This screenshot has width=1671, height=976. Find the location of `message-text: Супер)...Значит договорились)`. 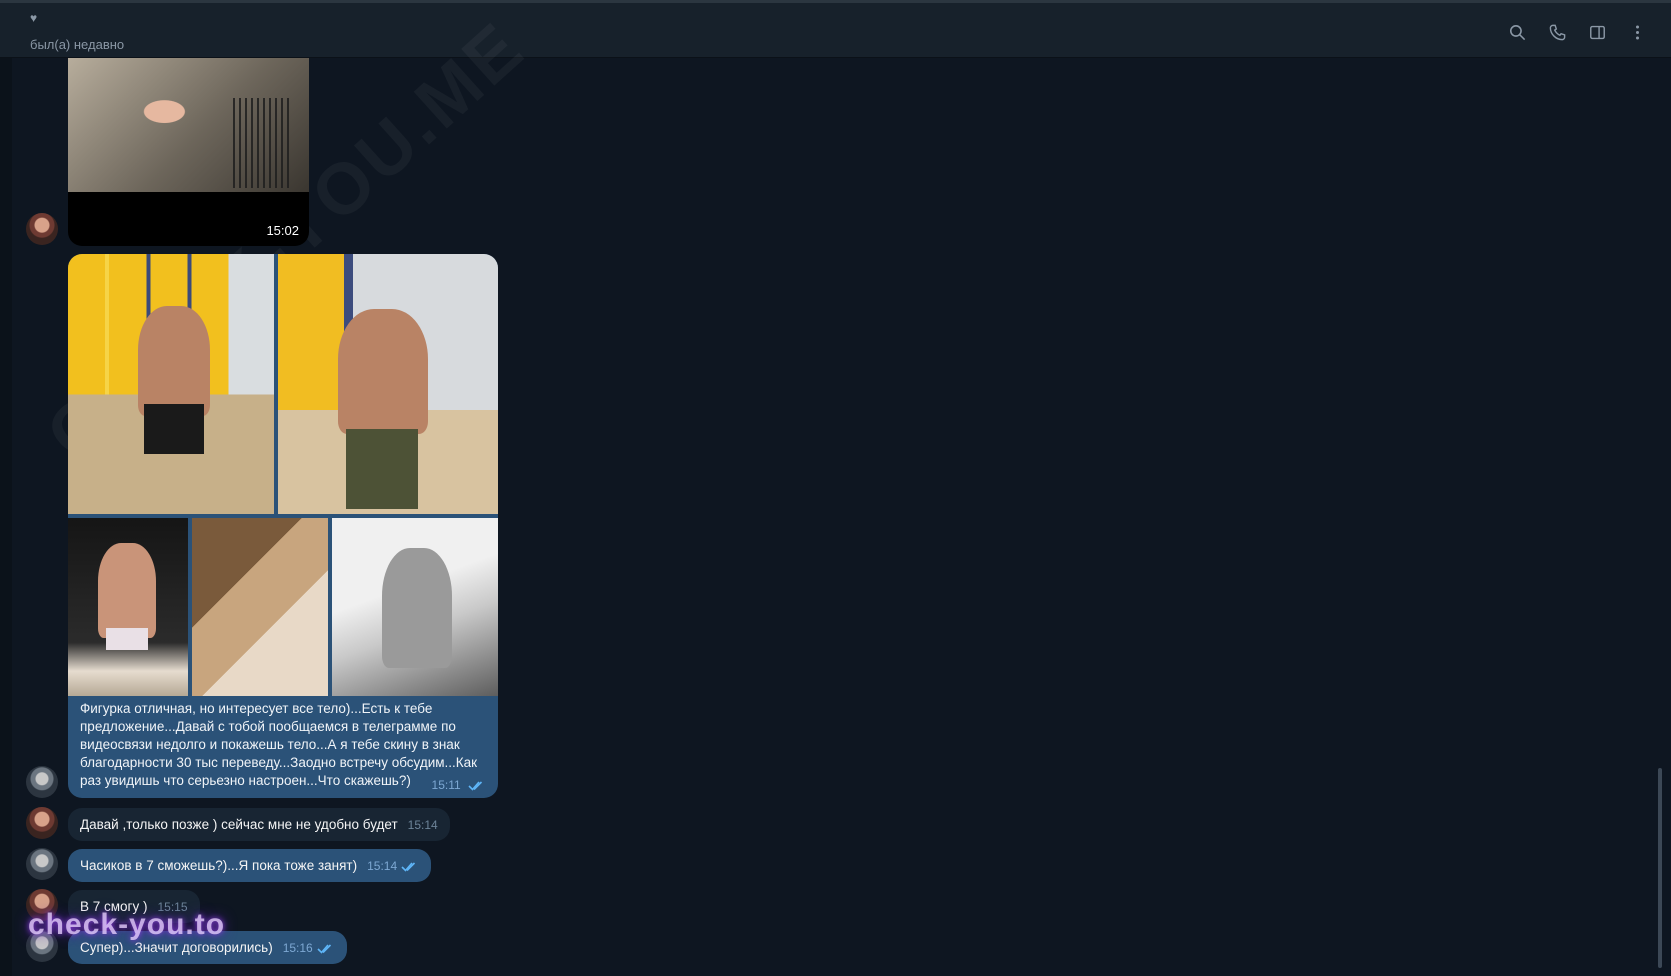

message-text: Супер)...Значит договорились) is located at coordinates (176, 947).